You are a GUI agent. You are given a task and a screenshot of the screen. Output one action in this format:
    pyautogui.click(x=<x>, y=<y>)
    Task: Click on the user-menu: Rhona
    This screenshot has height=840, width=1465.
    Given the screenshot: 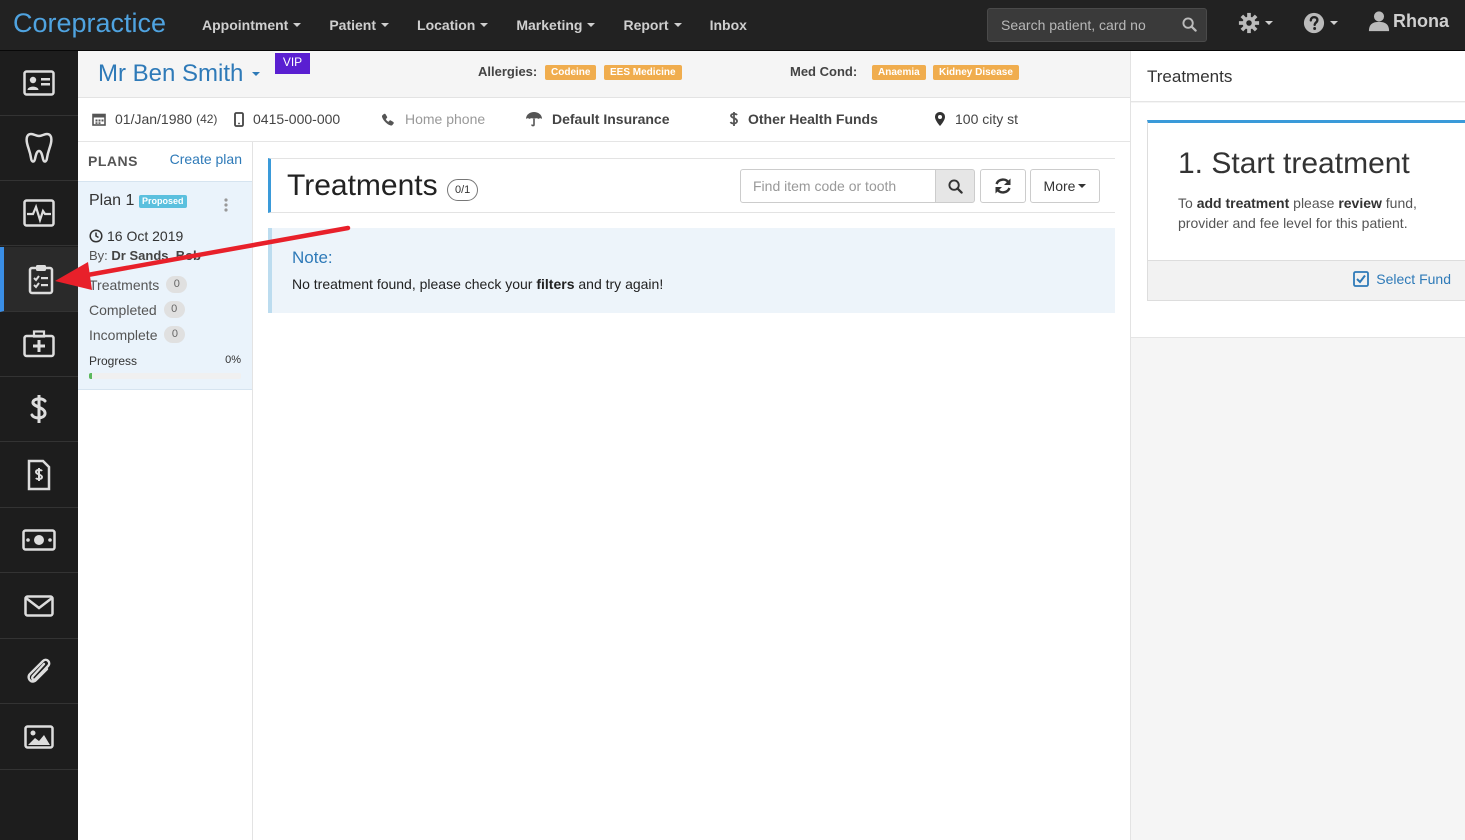 What is the action you would take?
    pyautogui.click(x=1408, y=21)
    